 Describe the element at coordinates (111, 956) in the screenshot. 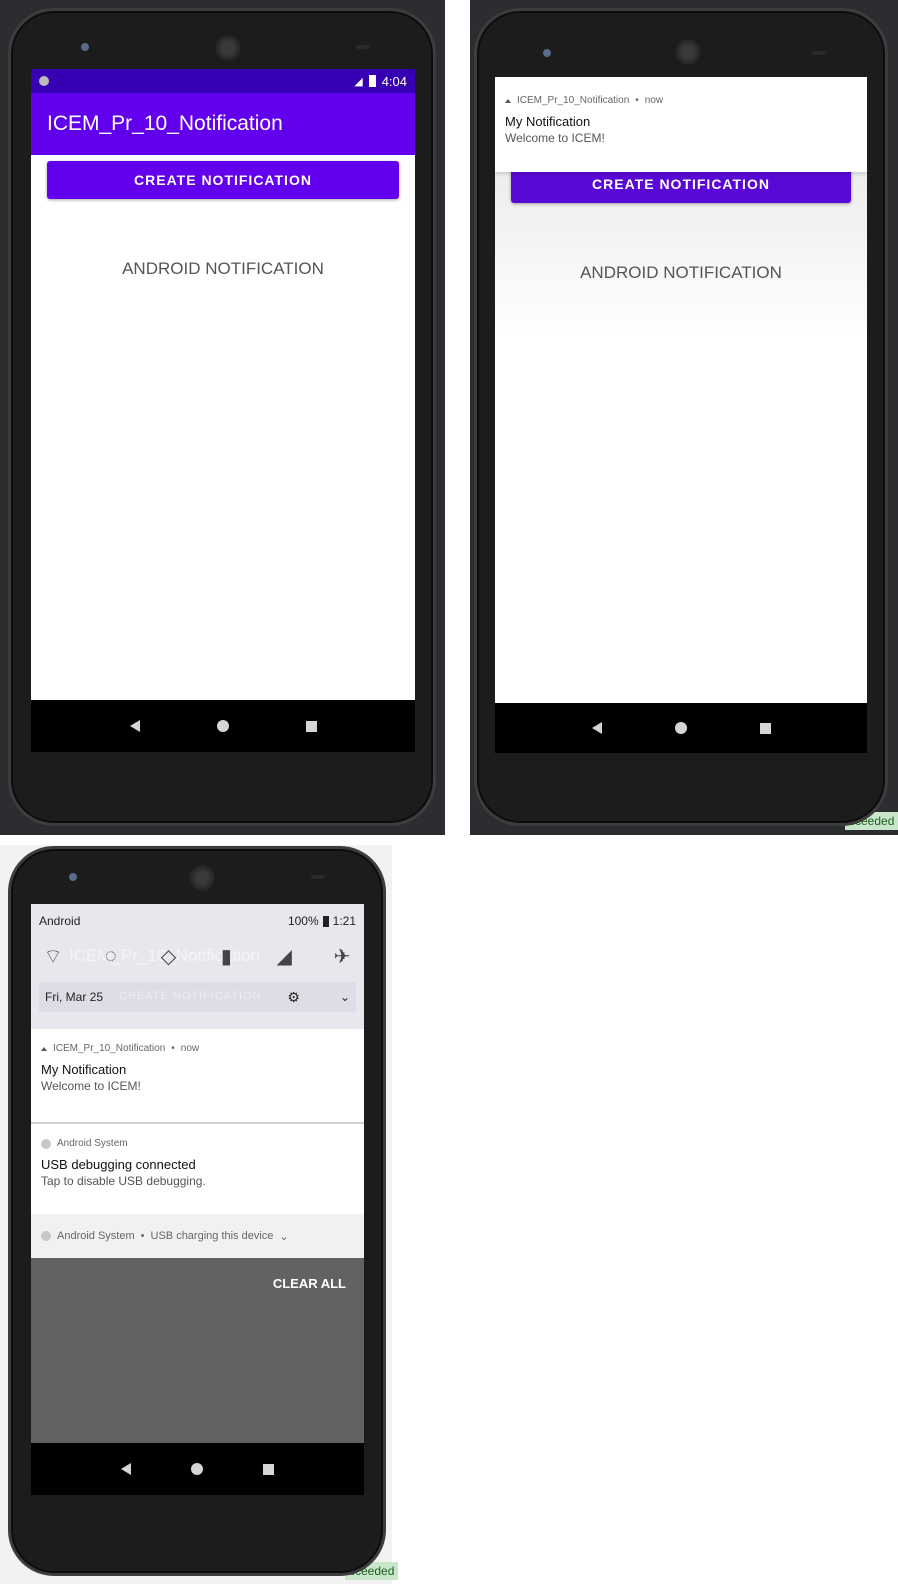

I see `data-saver-icon: ◌` at that location.